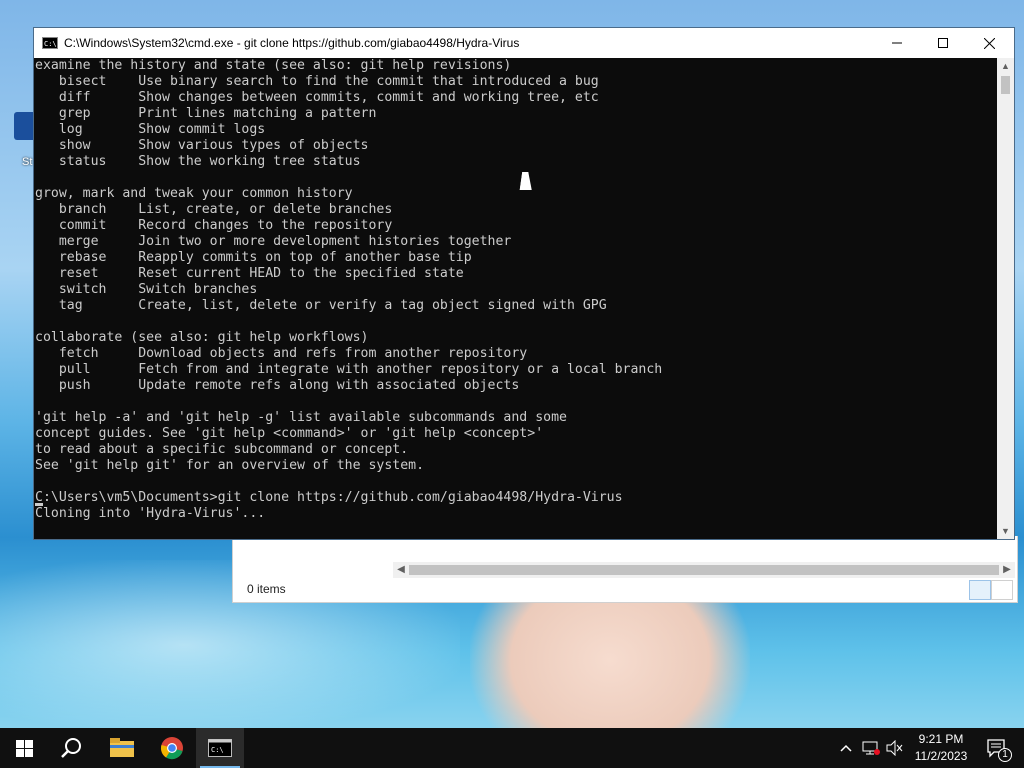 The height and width of the screenshot is (768, 1024). I want to click on windows-logo-icon, so click(24, 748).